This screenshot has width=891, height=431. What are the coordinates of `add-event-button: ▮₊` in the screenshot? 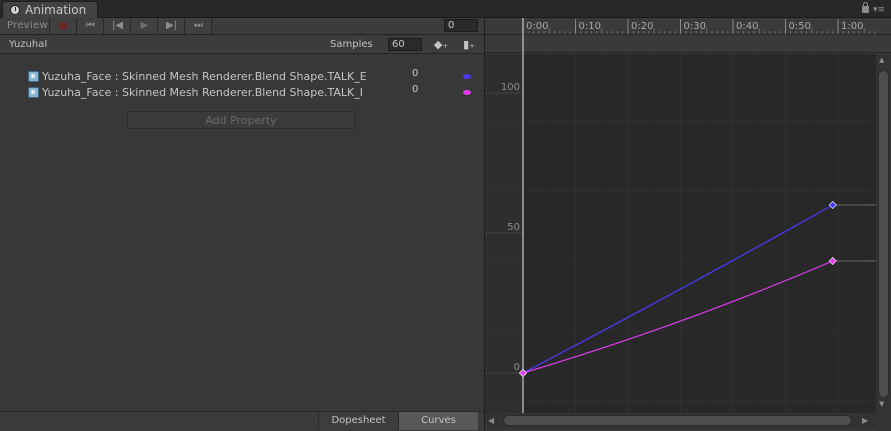 It's located at (469, 45).